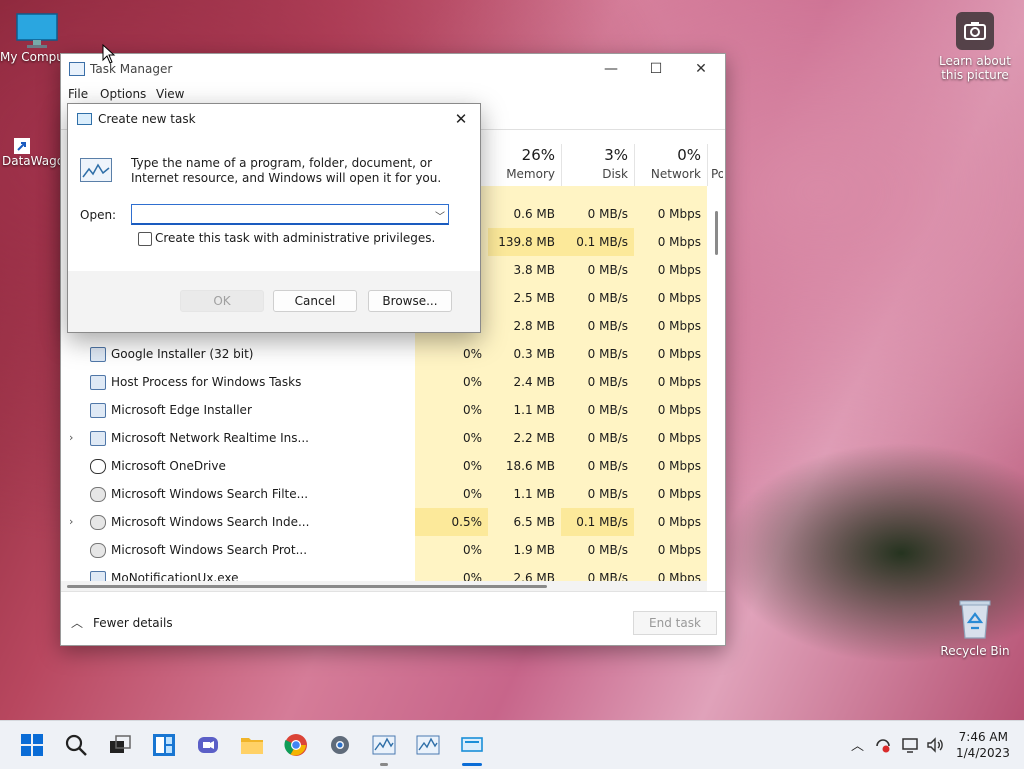 The height and width of the screenshot is (769, 1024). What do you see at coordinates (222, 301) in the screenshot?
I see `ok-button: OK` at bounding box center [222, 301].